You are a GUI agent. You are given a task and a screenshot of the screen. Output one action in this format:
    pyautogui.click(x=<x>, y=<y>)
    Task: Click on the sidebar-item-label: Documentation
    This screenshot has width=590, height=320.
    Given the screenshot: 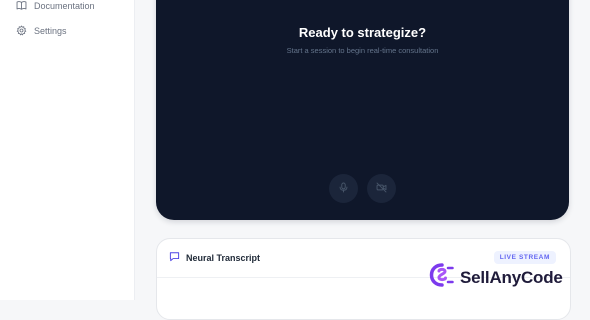 What is the action you would take?
    pyautogui.click(x=64, y=6)
    